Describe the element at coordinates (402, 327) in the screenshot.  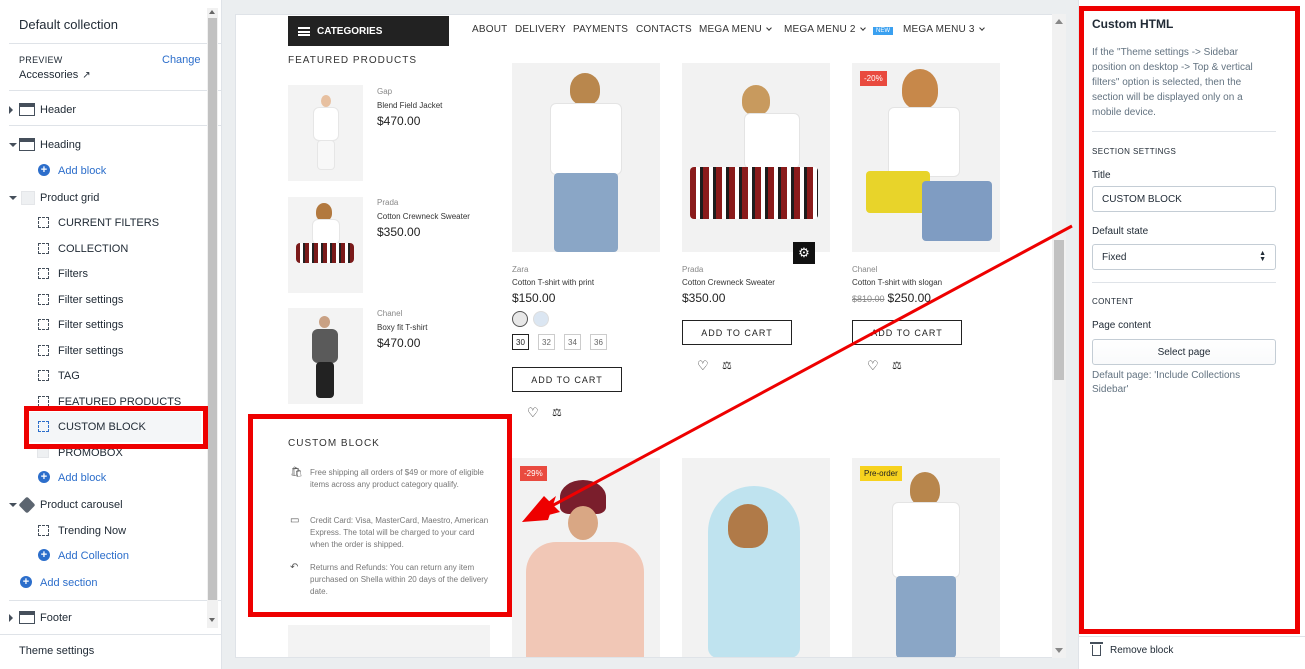
I see `featured-name: Boxy fit T-shirt` at that location.